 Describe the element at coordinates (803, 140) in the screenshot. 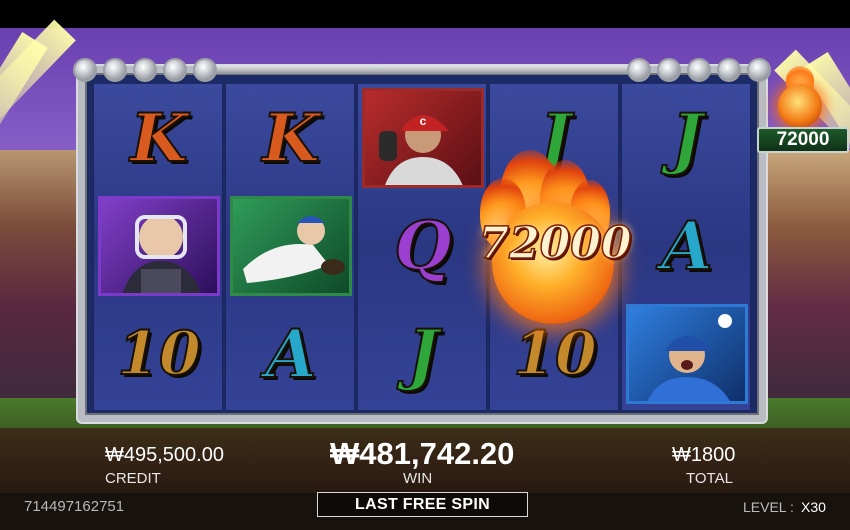

I see `jackpot-value: 72000` at that location.